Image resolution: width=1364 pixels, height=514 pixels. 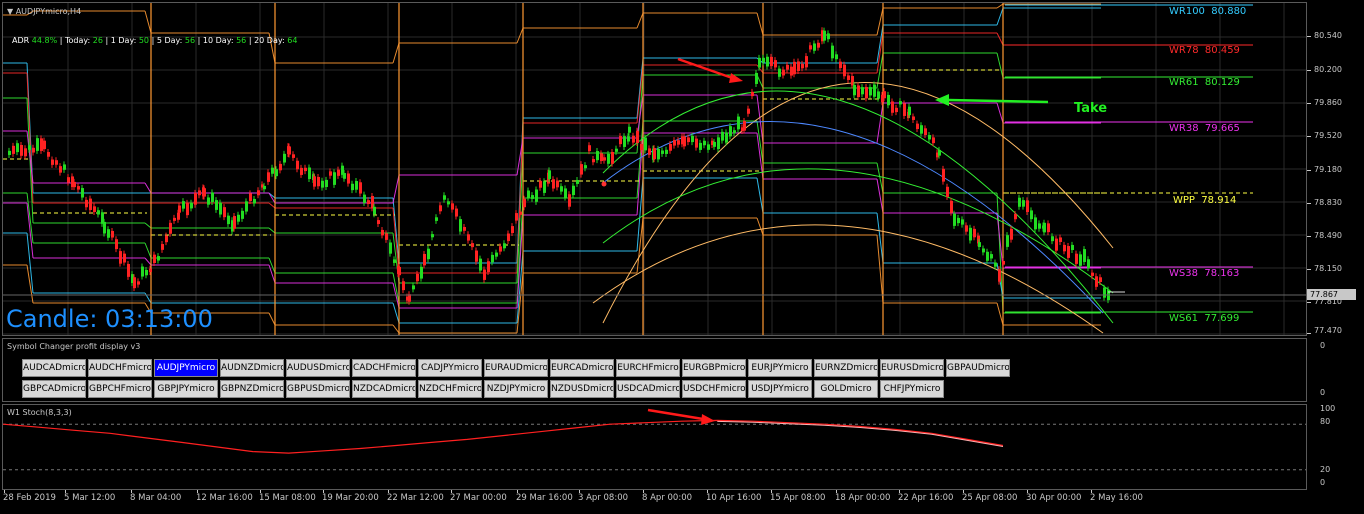 What do you see at coordinates (582, 389) in the screenshot?
I see `symbol-button-nzdusdmicro: NZDUSDmicro` at bounding box center [582, 389].